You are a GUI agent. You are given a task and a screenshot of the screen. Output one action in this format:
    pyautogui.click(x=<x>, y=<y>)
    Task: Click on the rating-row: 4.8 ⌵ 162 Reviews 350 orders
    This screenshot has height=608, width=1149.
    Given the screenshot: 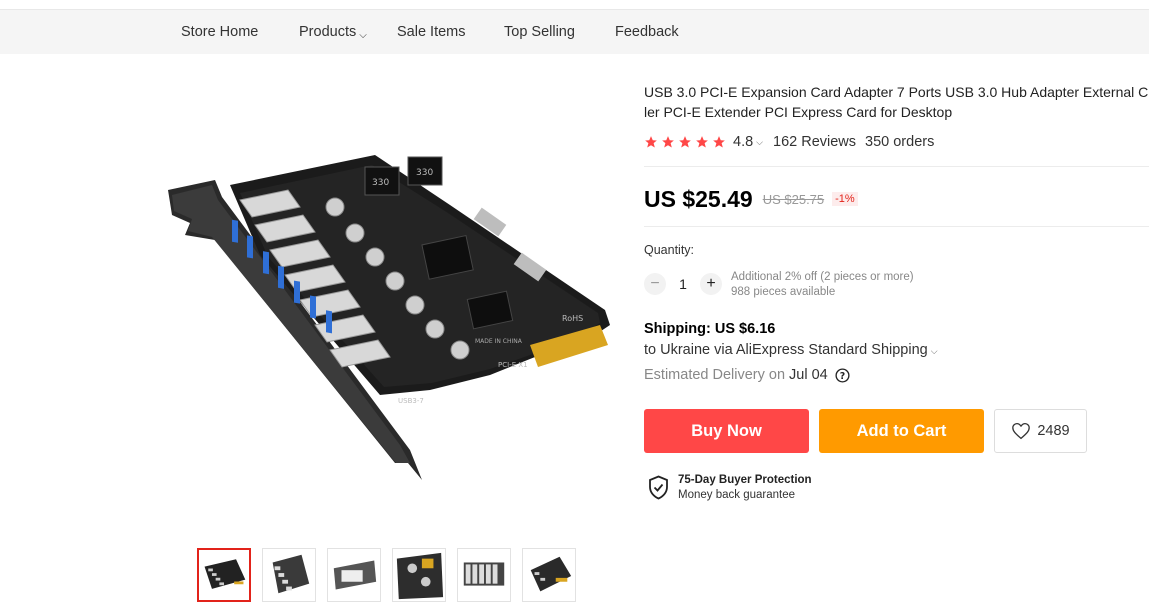 What is the action you would take?
    pyautogui.click(x=789, y=142)
    